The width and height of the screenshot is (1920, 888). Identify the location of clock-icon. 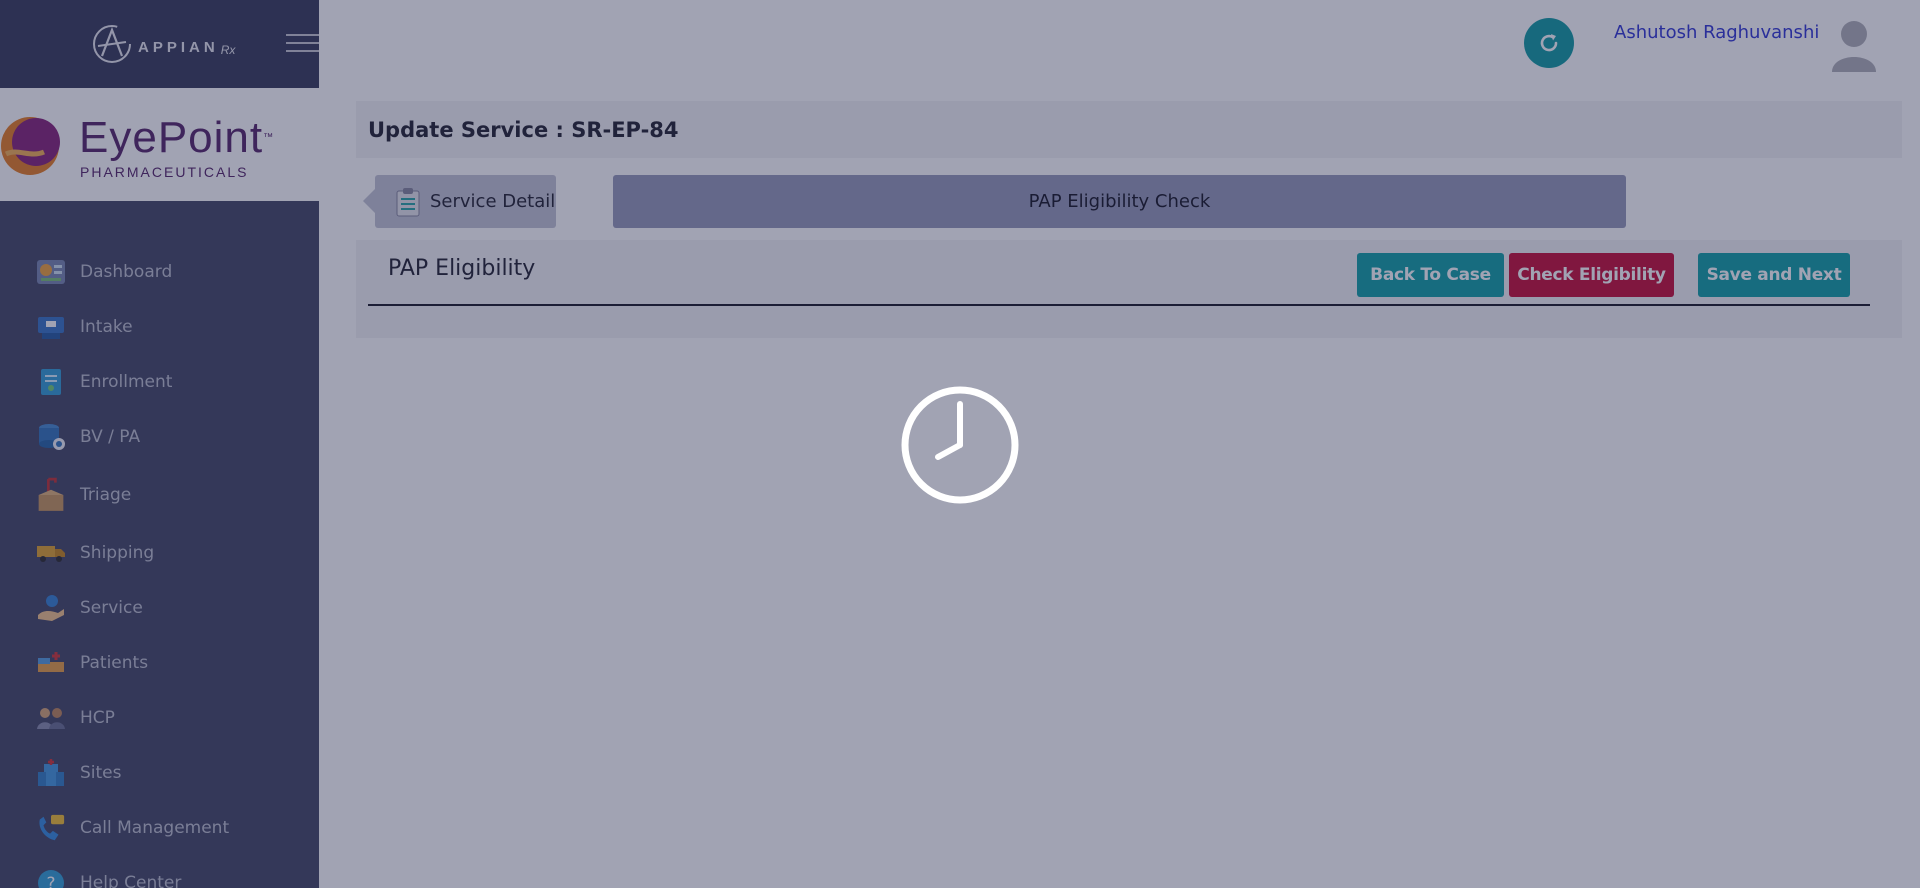
(960, 445).